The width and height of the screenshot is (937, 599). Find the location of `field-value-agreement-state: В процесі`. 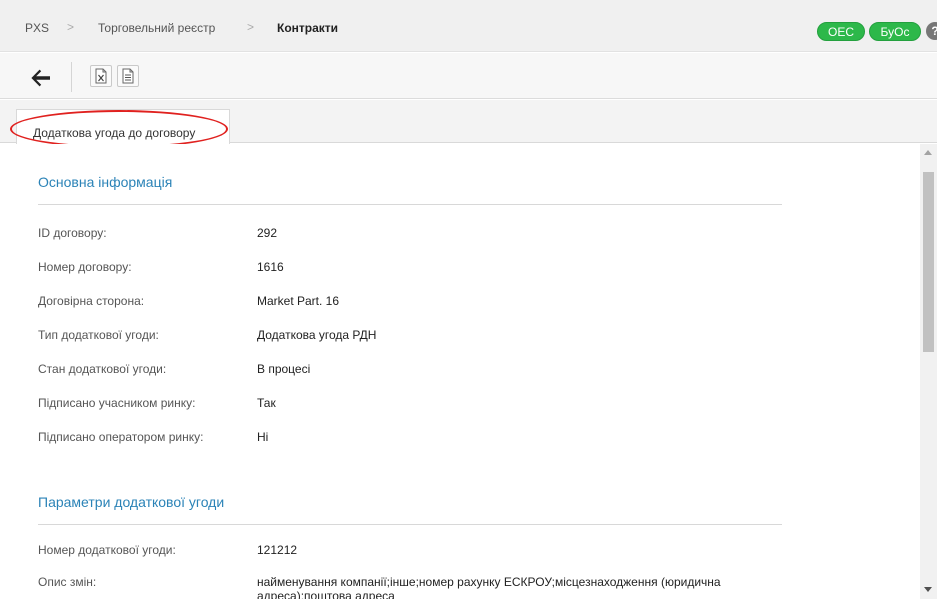

field-value-agreement-state: В процесі is located at coordinates (284, 369).